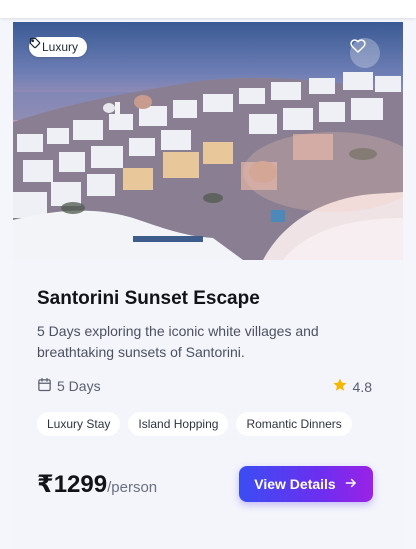  I want to click on category-badge: Luxury, so click(58, 47).